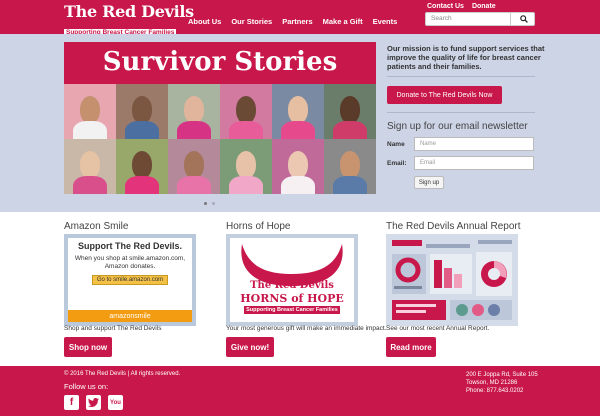 This screenshot has width=600, height=416. What do you see at coordinates (113, 328) in the screenshot?
I see `amazon-smile-text: Shop and support The Red Devils` at bounding box center [113, 328].